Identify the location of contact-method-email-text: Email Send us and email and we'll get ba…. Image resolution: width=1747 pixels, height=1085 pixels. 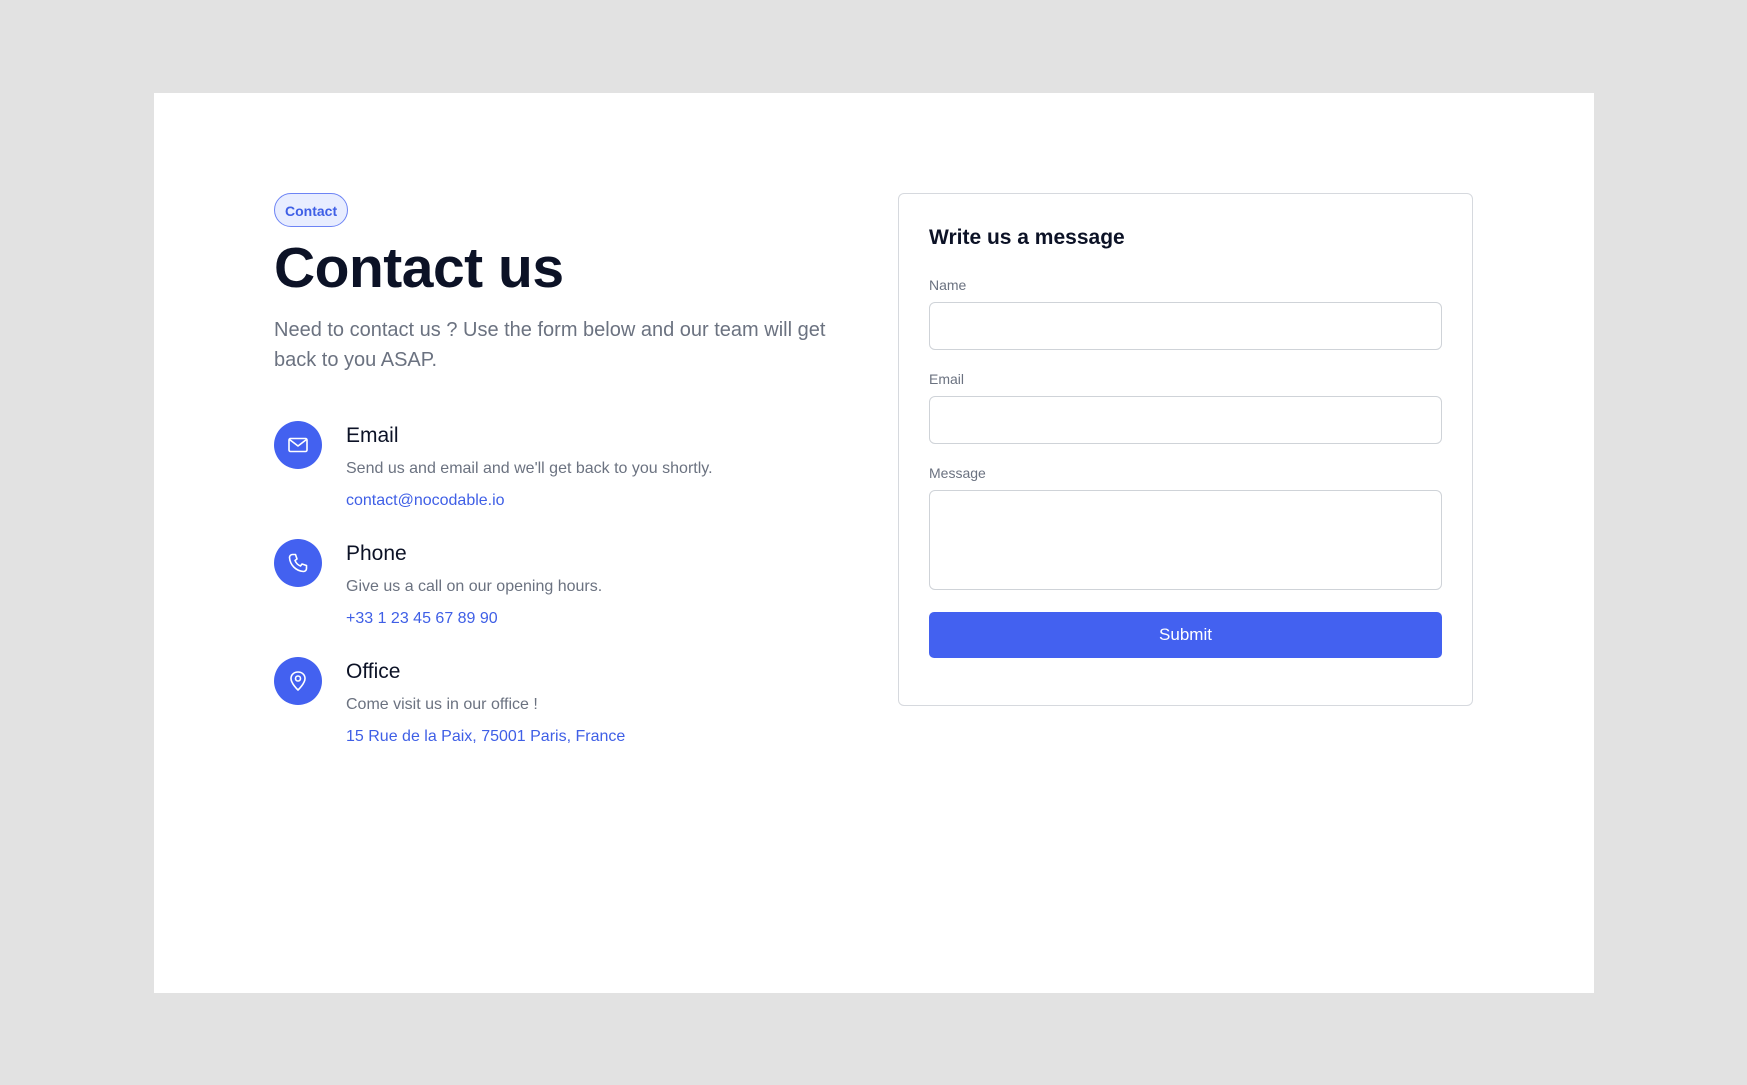
(529, 468).